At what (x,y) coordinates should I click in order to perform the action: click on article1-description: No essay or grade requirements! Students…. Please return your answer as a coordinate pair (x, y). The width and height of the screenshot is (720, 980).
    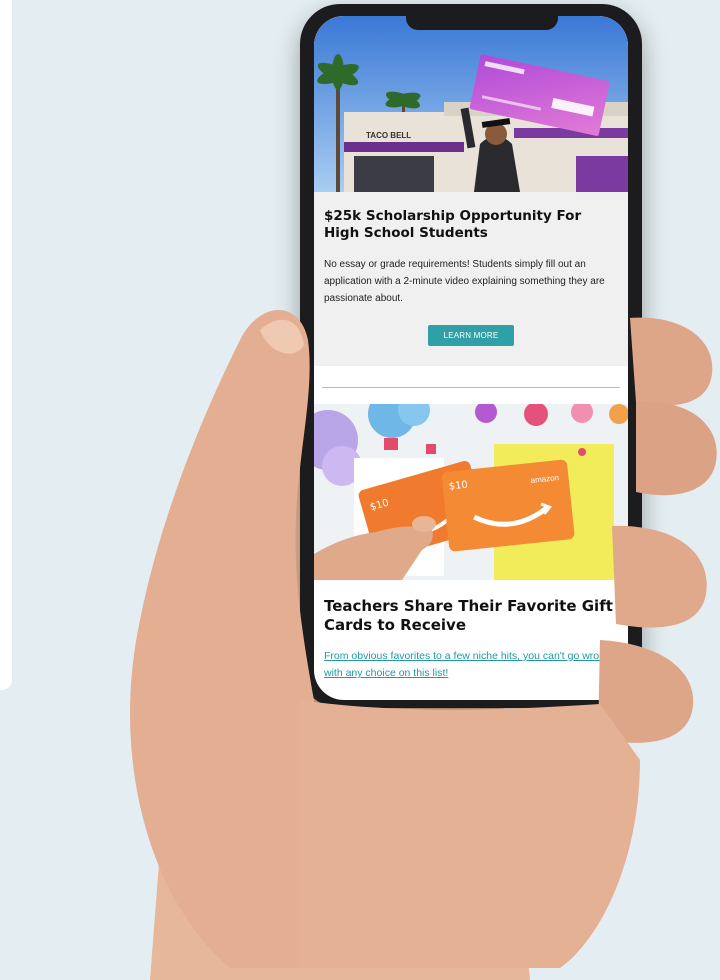
    Looking at the image, I should click on (464, 281).